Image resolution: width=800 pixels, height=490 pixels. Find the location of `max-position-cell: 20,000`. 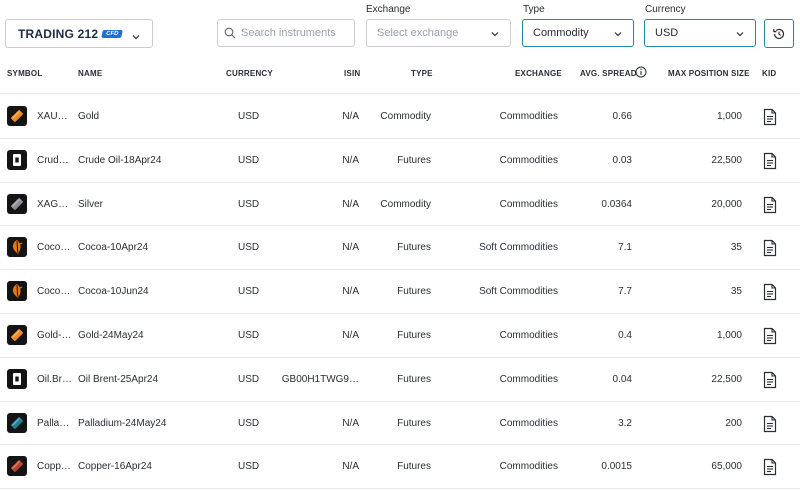

max-position-cell: 20,000 is located at coordinates (726, 204).